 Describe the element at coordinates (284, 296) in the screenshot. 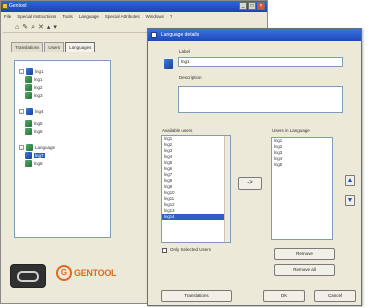

I see `ok-button: OK` at that location.